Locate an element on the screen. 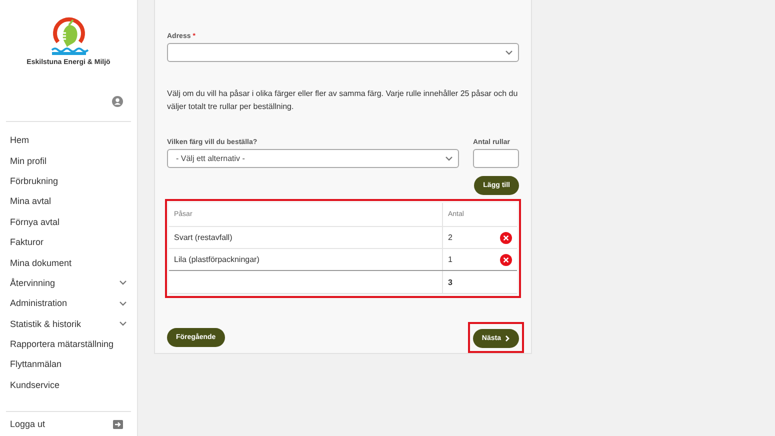 This screenshot has width=775, height=436. table-cell: Lila (plastförpackningar) is located at coordinates (305, 259).